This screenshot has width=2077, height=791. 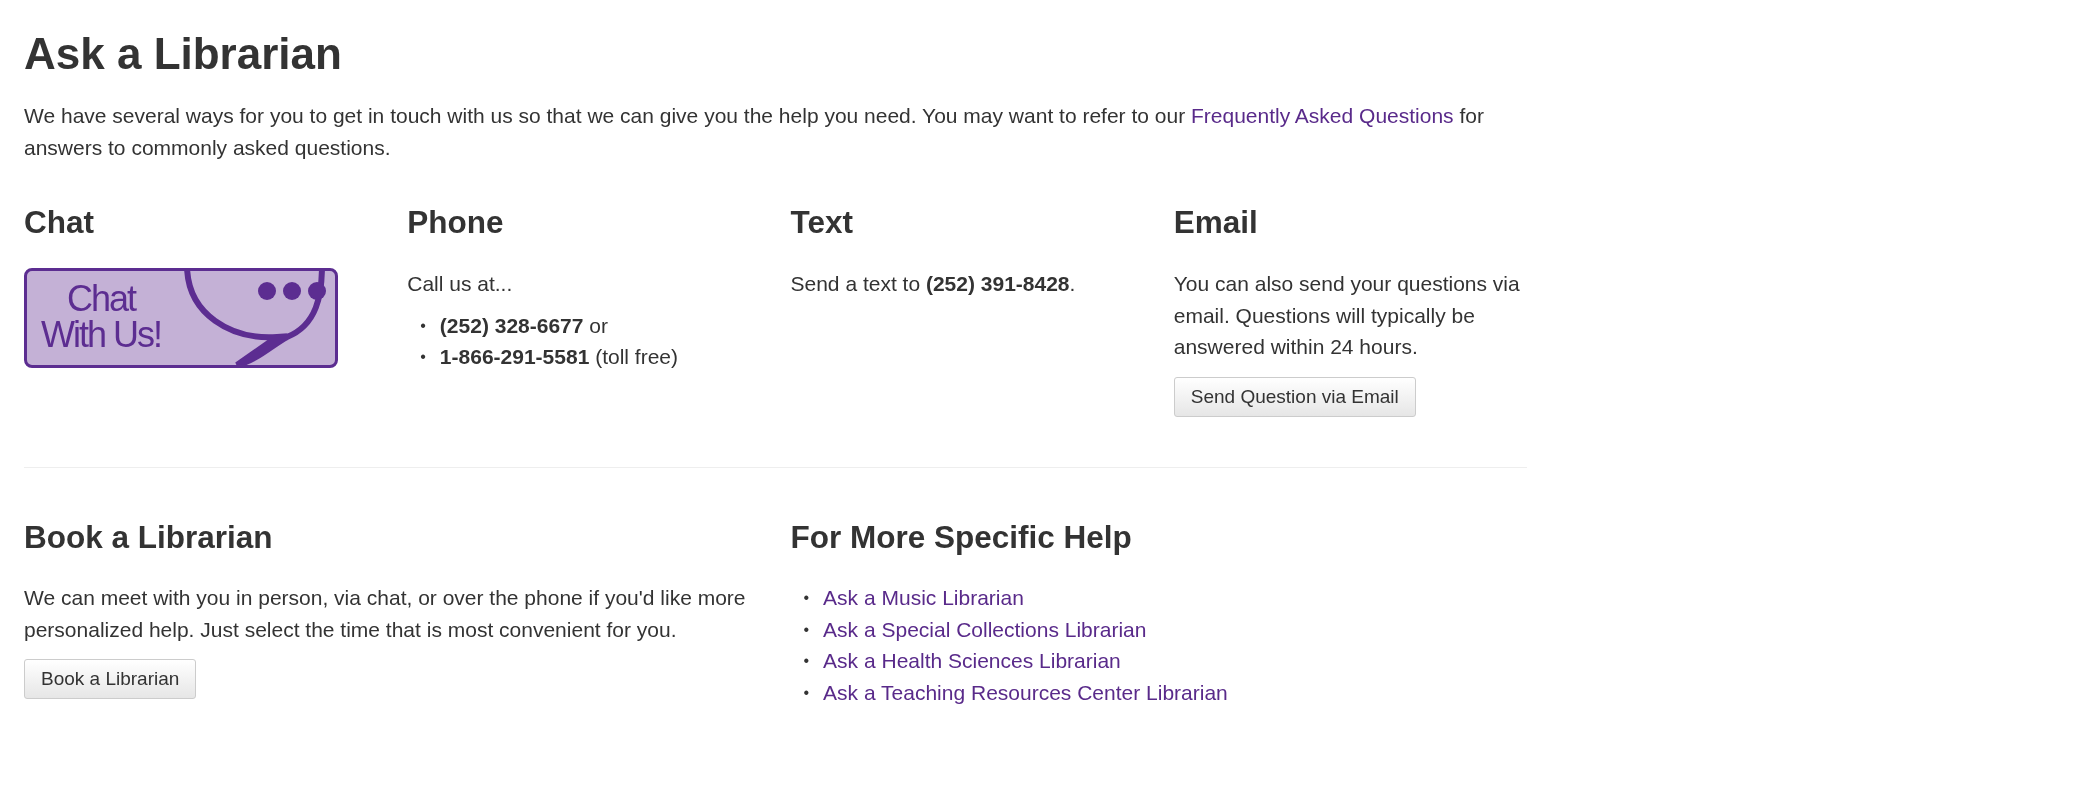 I want to click on intro-text: We have several ways for you to get in touch with us so that we can give you the help you need. You may want to refer to our Frequently Asked Questions for answers to commonly asked questions., so click(x=754, y=132).